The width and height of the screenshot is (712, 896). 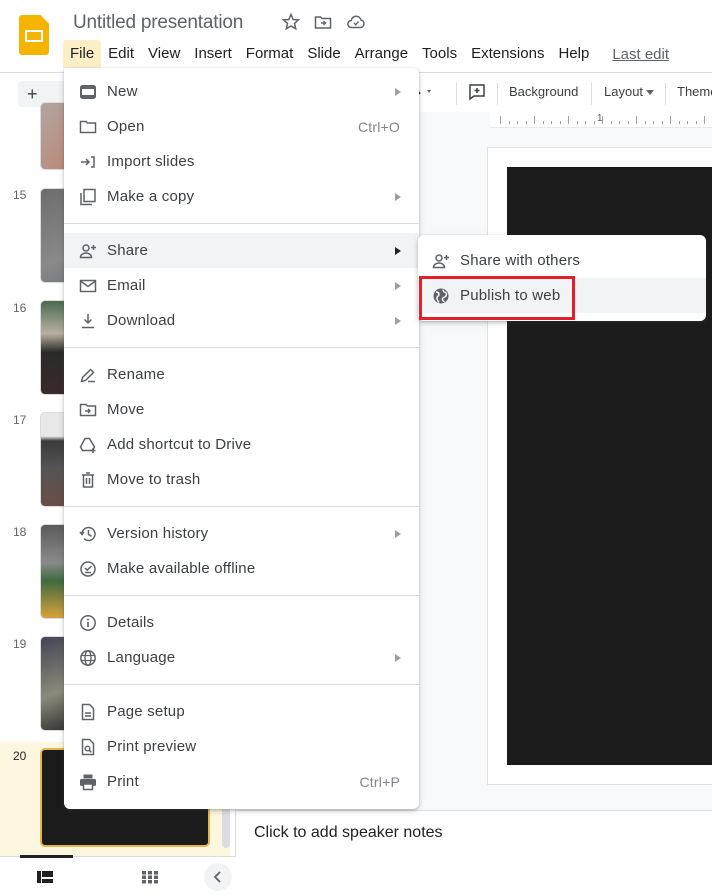 I want to click on plus-icon: +, so click(x=32, y=94).